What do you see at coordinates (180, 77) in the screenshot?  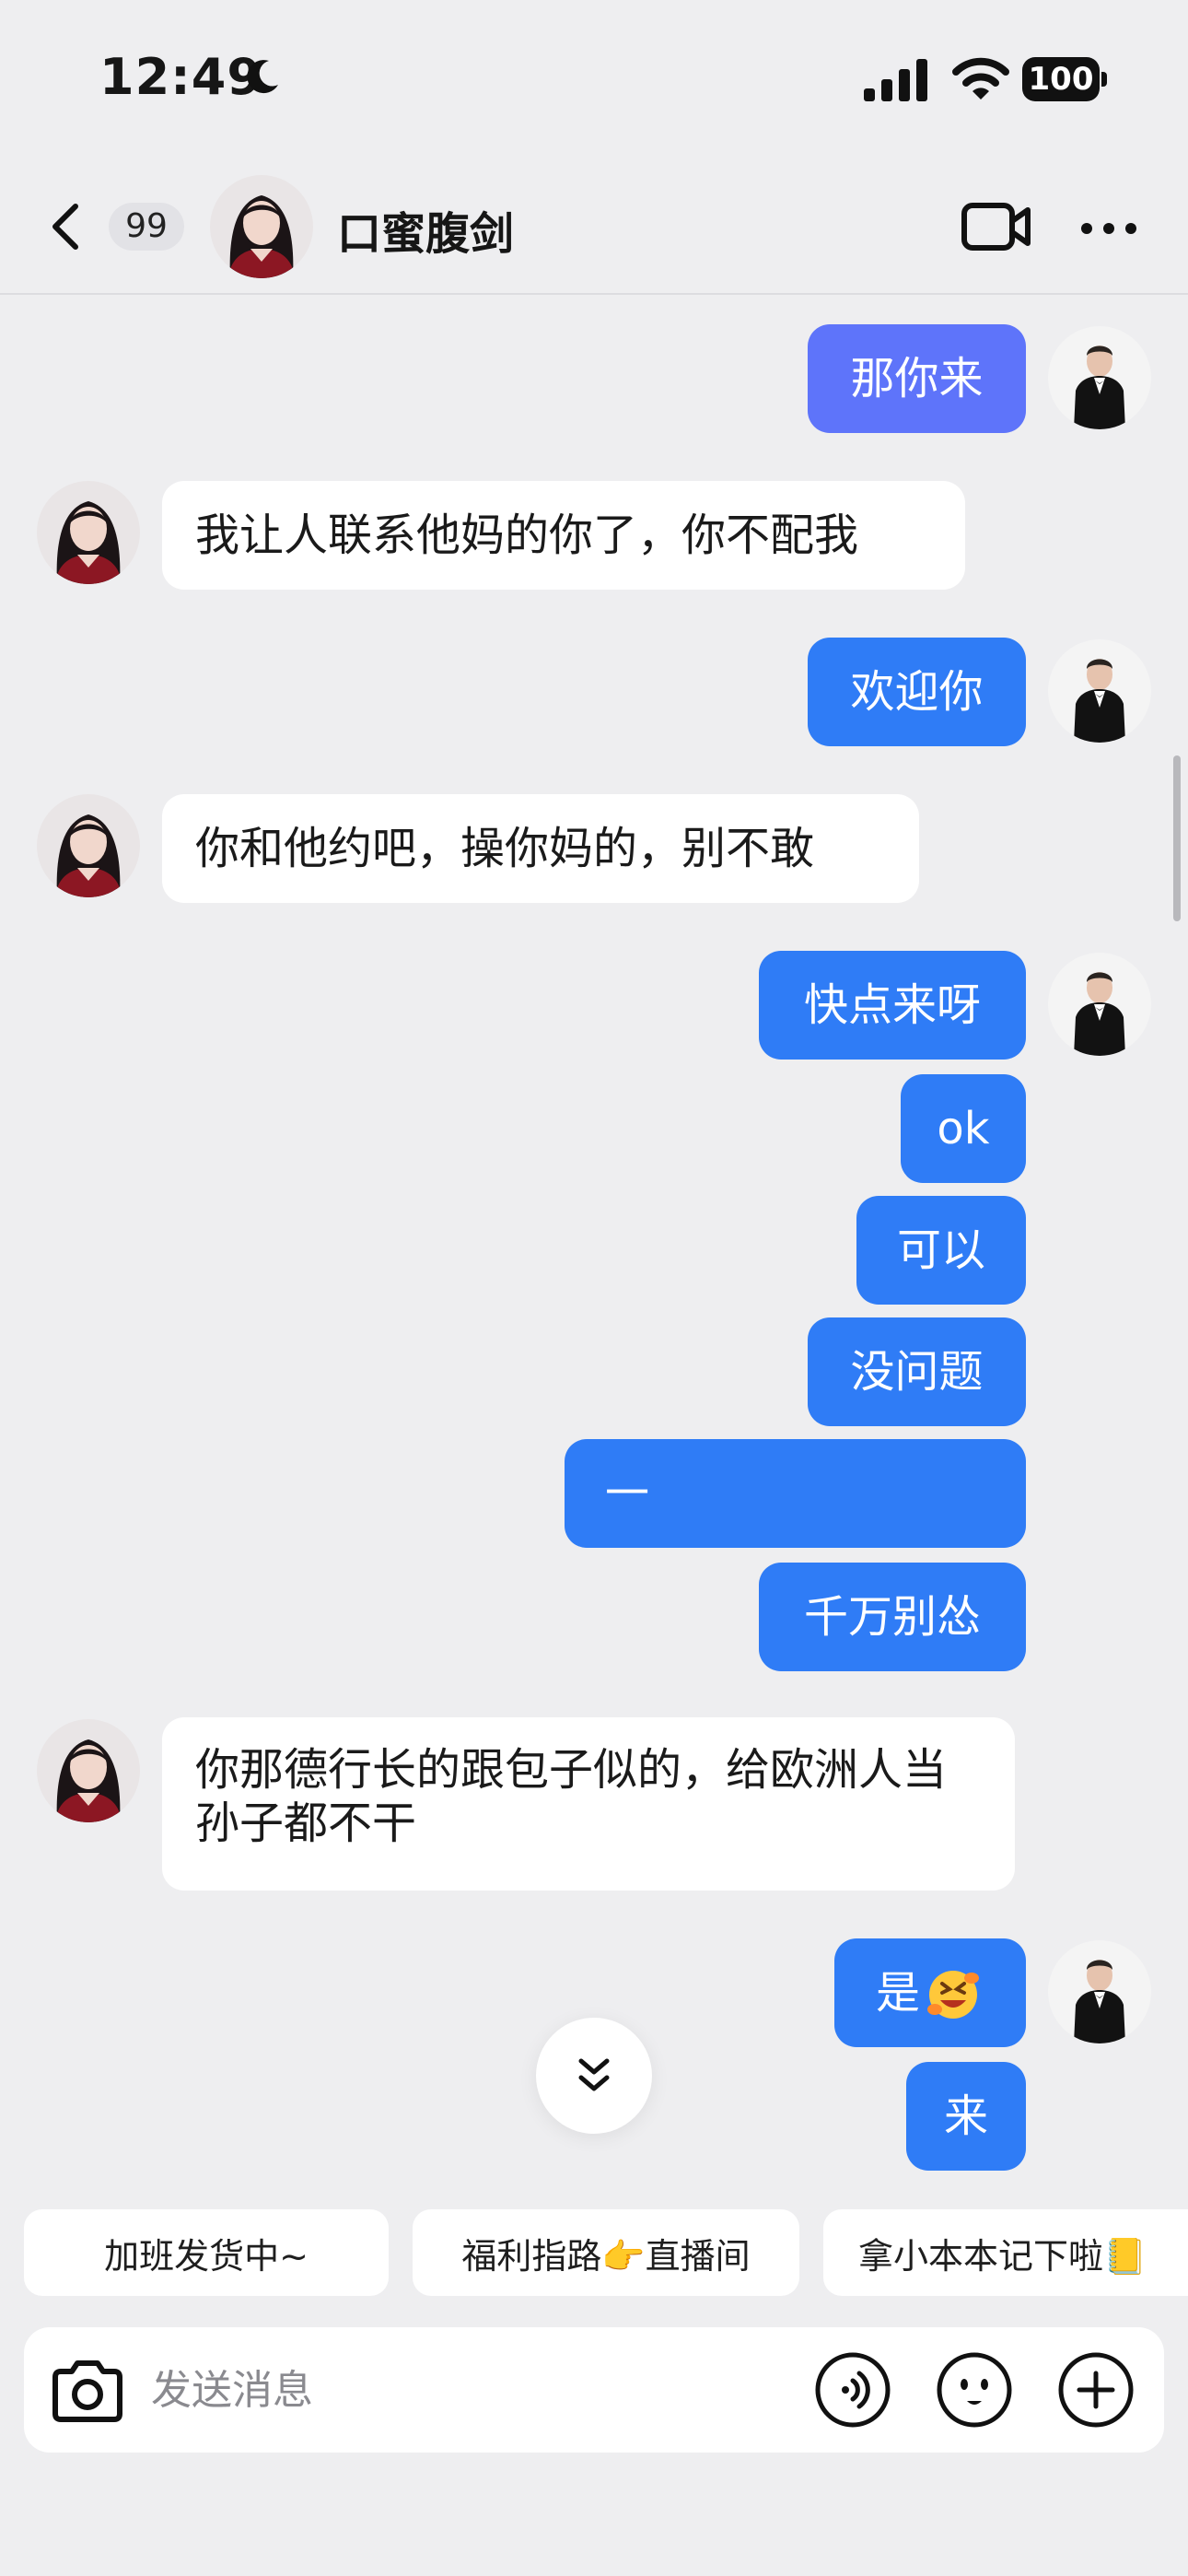 I see `status-time: 12:49` at bounding box center [180, 77].